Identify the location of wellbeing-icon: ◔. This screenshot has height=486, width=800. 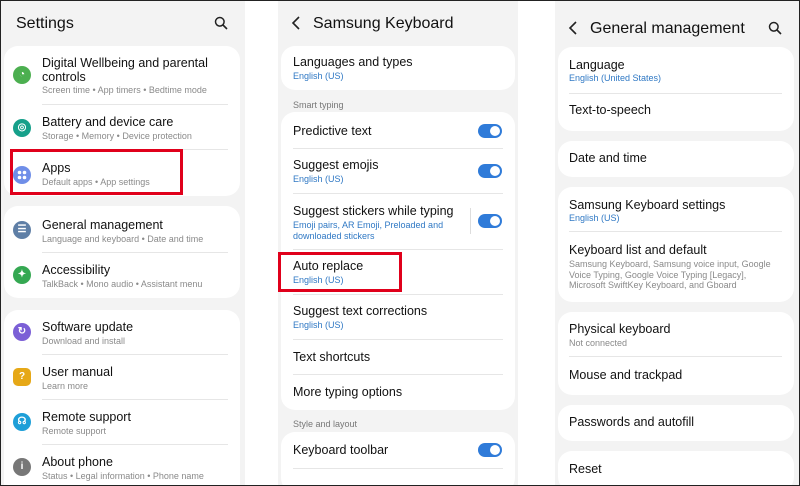
(22, 75).